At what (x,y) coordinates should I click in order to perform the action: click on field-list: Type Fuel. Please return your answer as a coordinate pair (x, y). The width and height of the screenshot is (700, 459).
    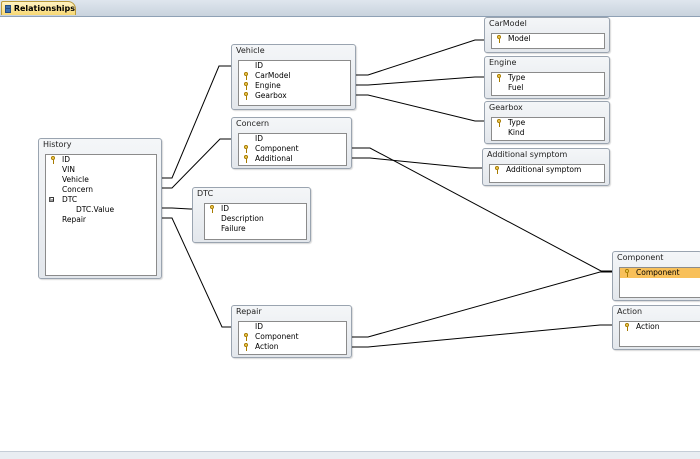
    Looking at the image, I should click on (548, 84).